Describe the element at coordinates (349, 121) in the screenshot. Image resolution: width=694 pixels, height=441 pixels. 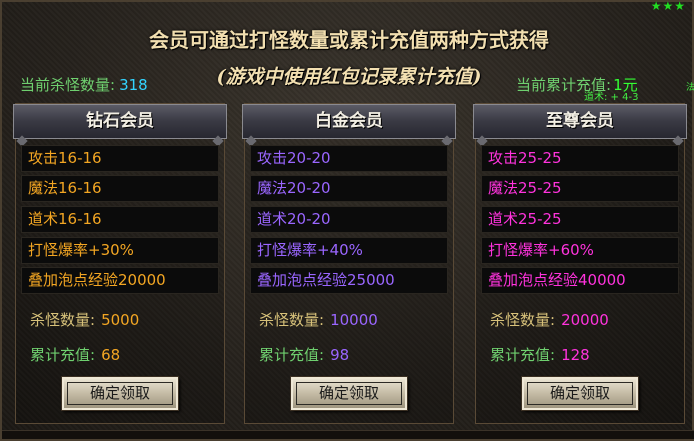
I see `platinum-member-title: 白金会员` at that location.